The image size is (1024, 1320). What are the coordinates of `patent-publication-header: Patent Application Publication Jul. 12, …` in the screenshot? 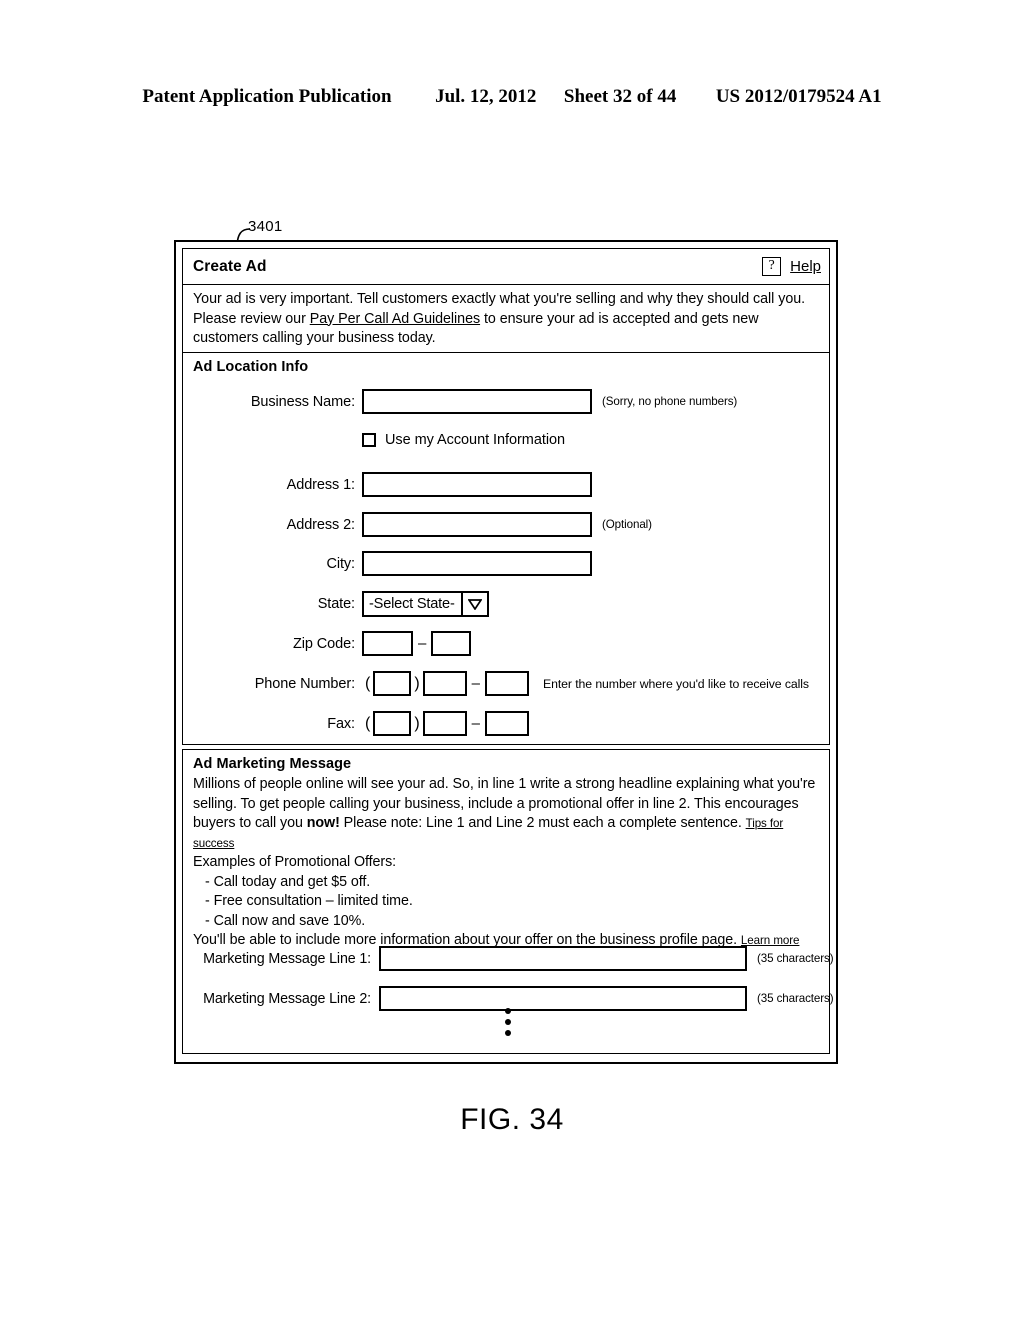 It's located at (512, 97).